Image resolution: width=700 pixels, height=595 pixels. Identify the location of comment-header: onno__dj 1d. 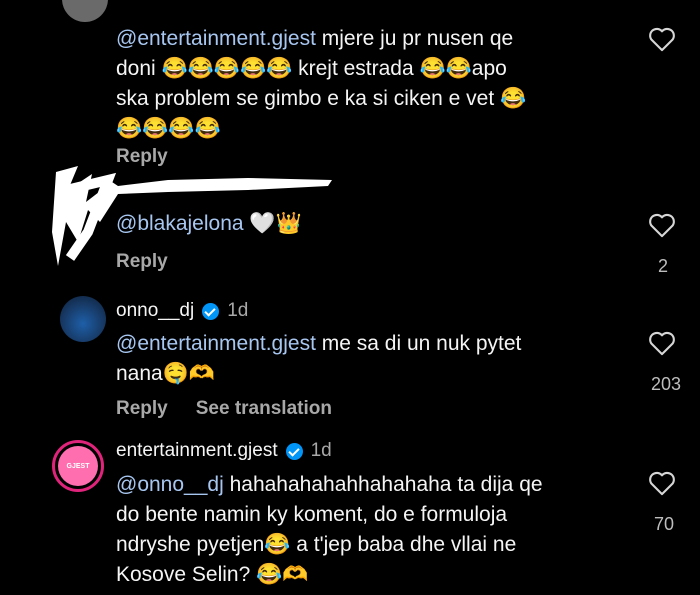
(182, 311).